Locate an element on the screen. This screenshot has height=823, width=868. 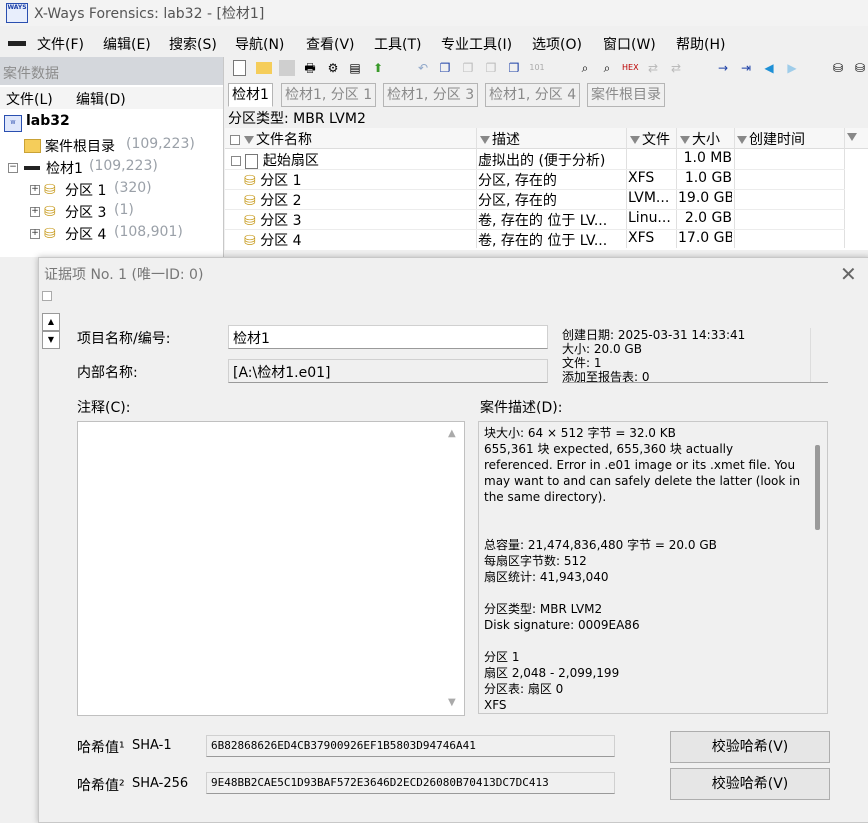
file-icon is located at coordinates (252, 161).